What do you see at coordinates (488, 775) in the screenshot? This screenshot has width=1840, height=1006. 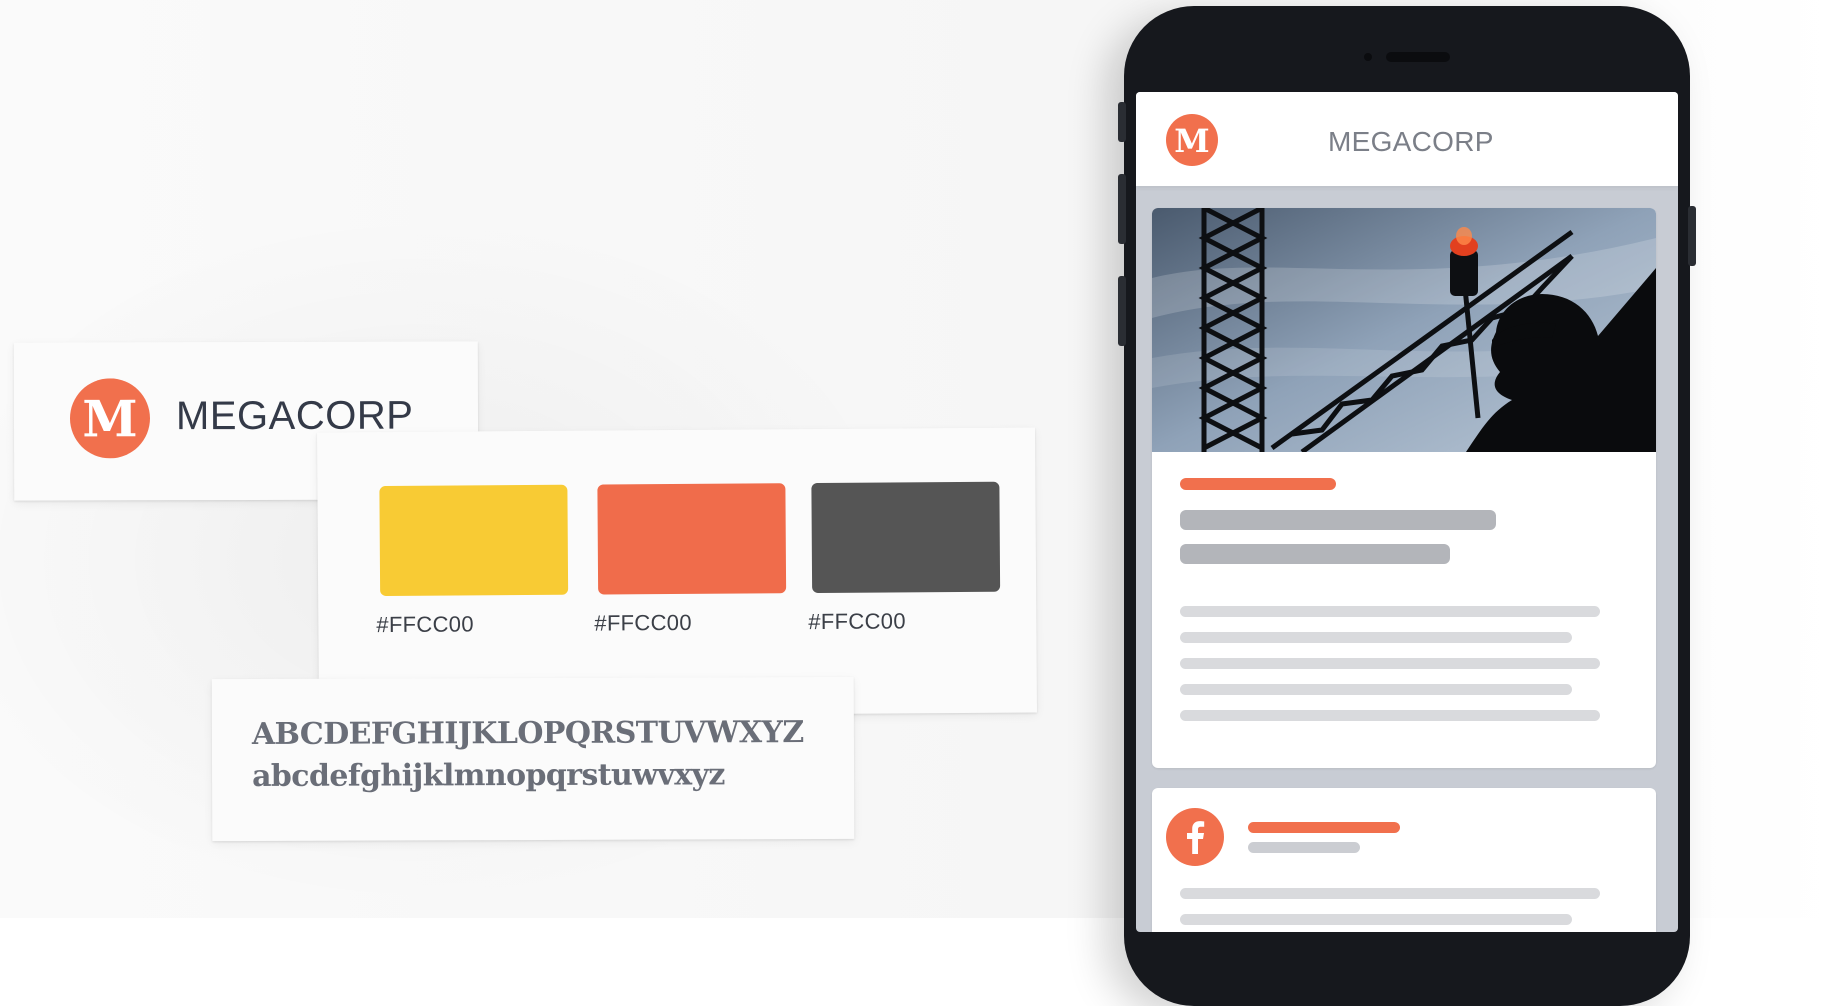 I see `type-sample-lowercase: abcdefghijklmnopqrstuwvxyz` at bounding box center [488, 775].